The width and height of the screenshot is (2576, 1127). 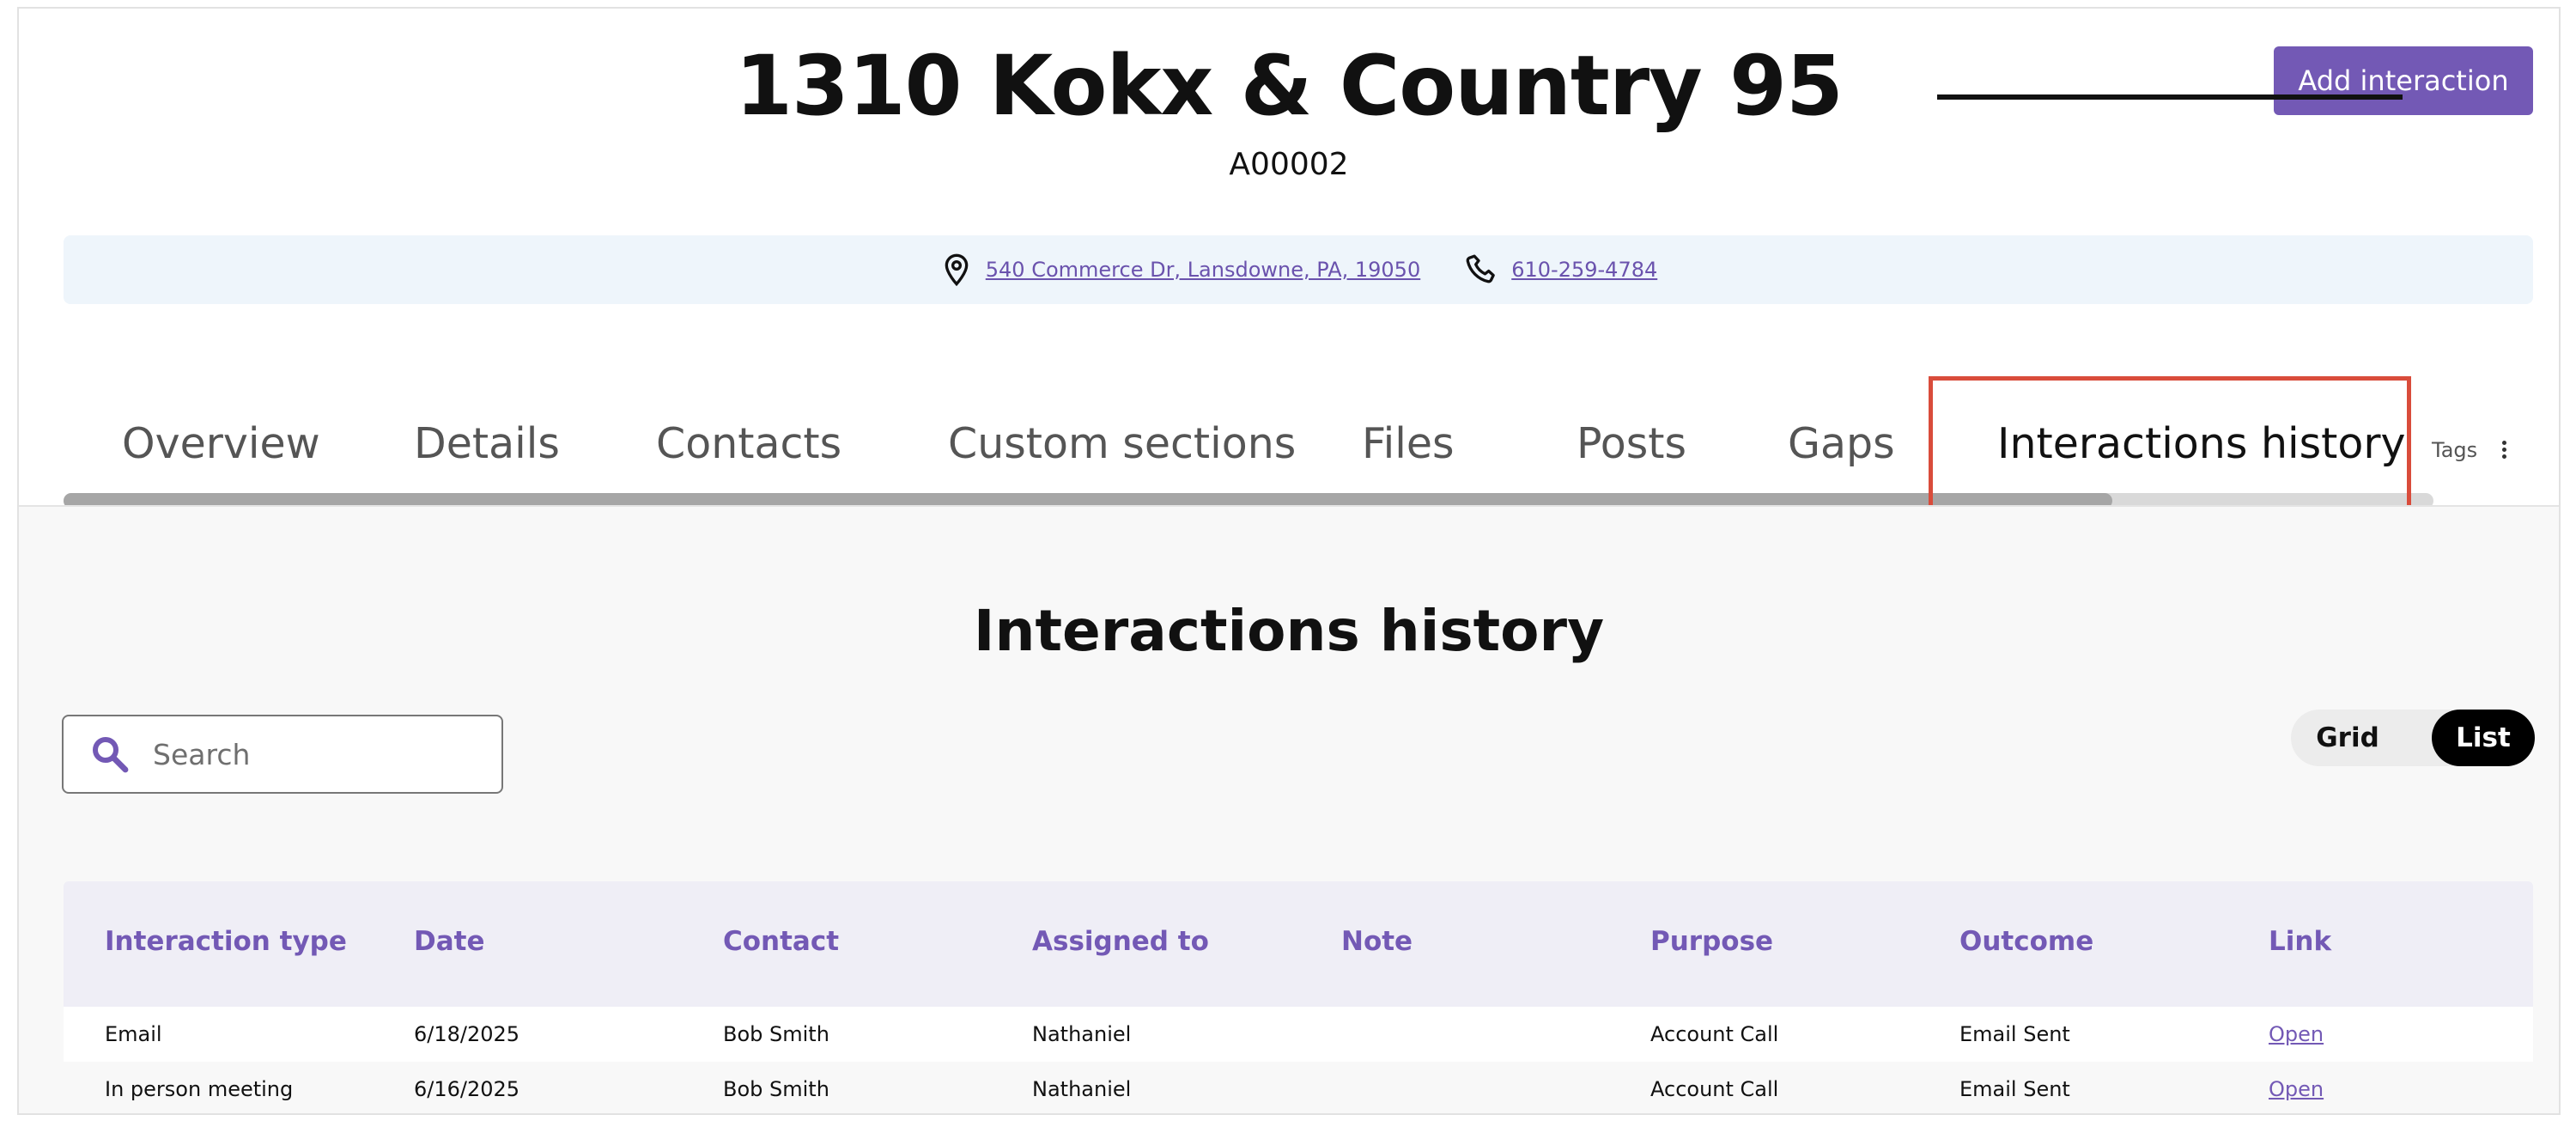 What do you see at coordinates (2484, 738) in the screenshot?
I see `list-view-option: List` at bounding box center [2484, 738].